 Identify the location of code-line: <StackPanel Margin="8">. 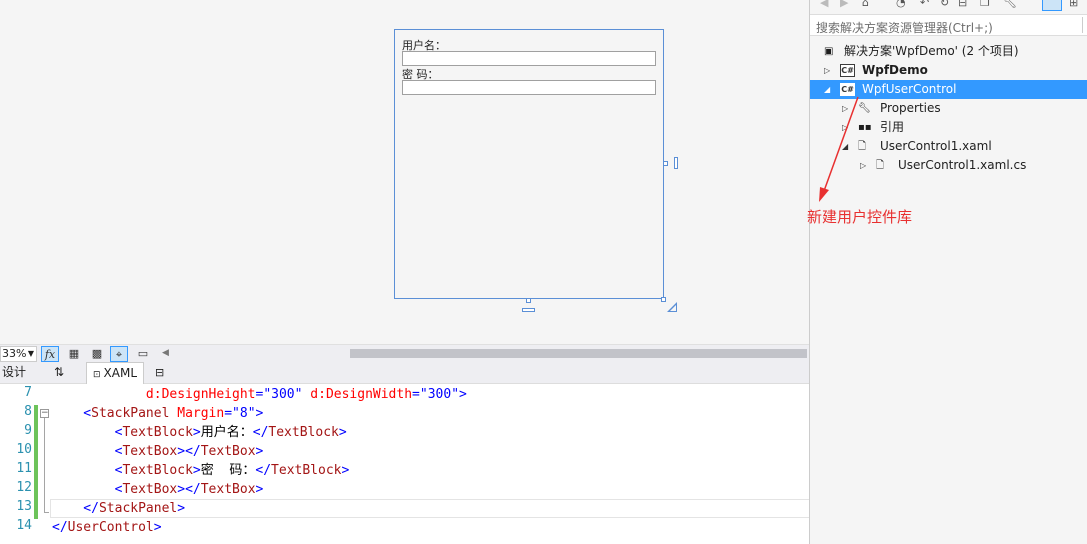
(157, 413).